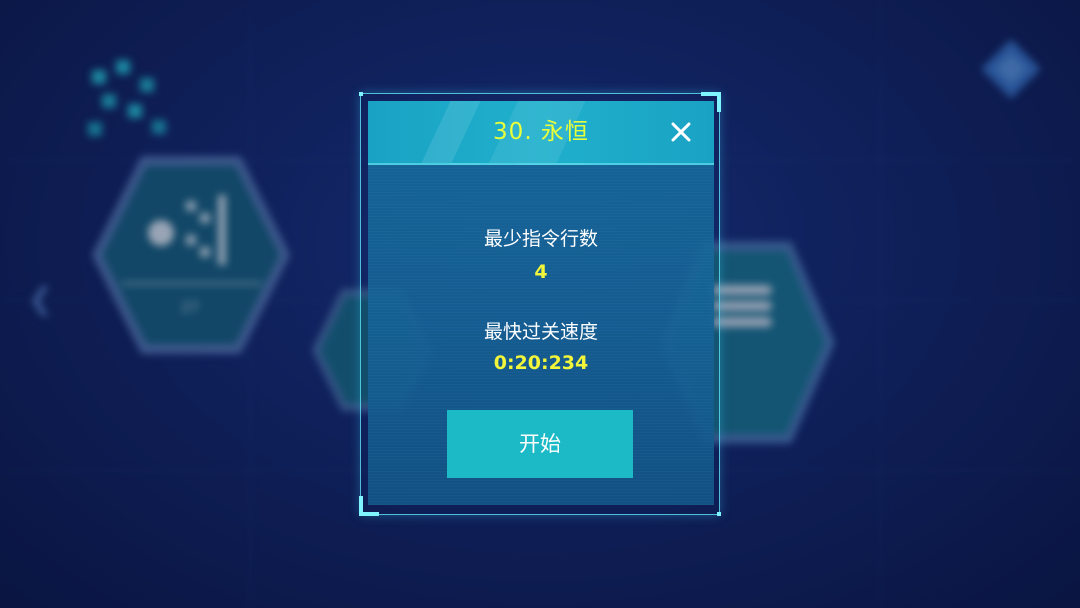 The width and height of the screenshot is (1080, 608). I want to click on min-instructions-value: 4, so click(541, 272).